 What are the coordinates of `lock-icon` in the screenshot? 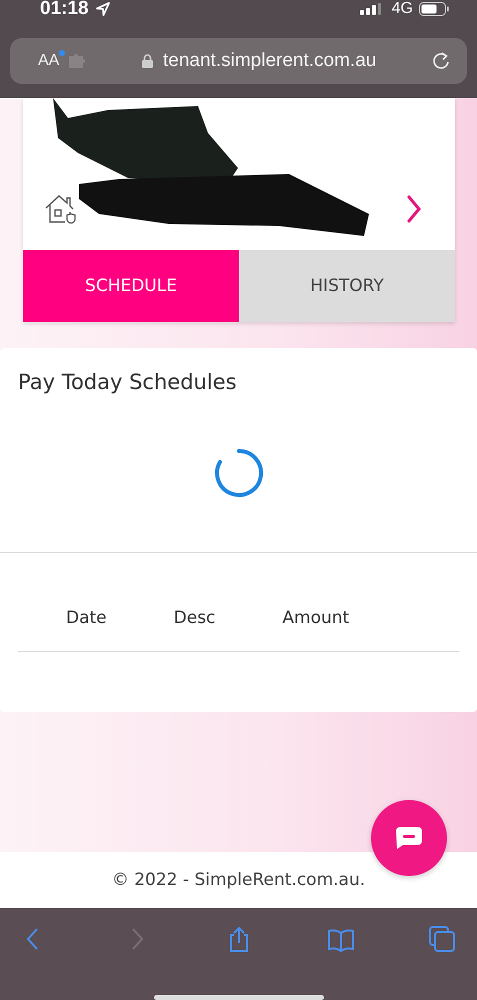 It's located at (147, 61).